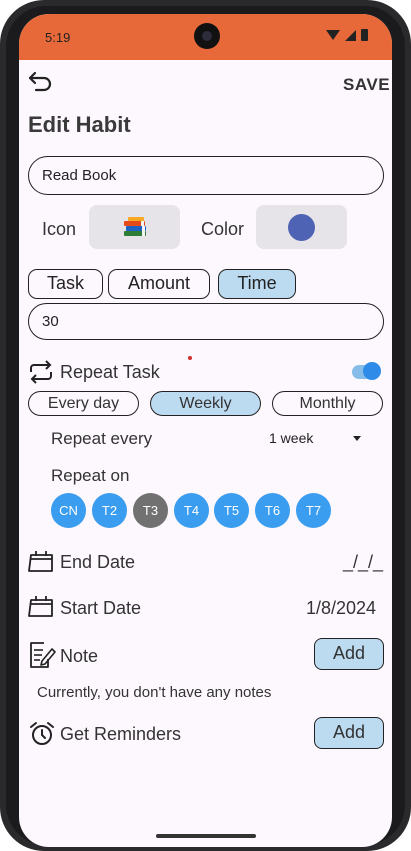  I want to click on tab-time: Time, so click(257, 284).